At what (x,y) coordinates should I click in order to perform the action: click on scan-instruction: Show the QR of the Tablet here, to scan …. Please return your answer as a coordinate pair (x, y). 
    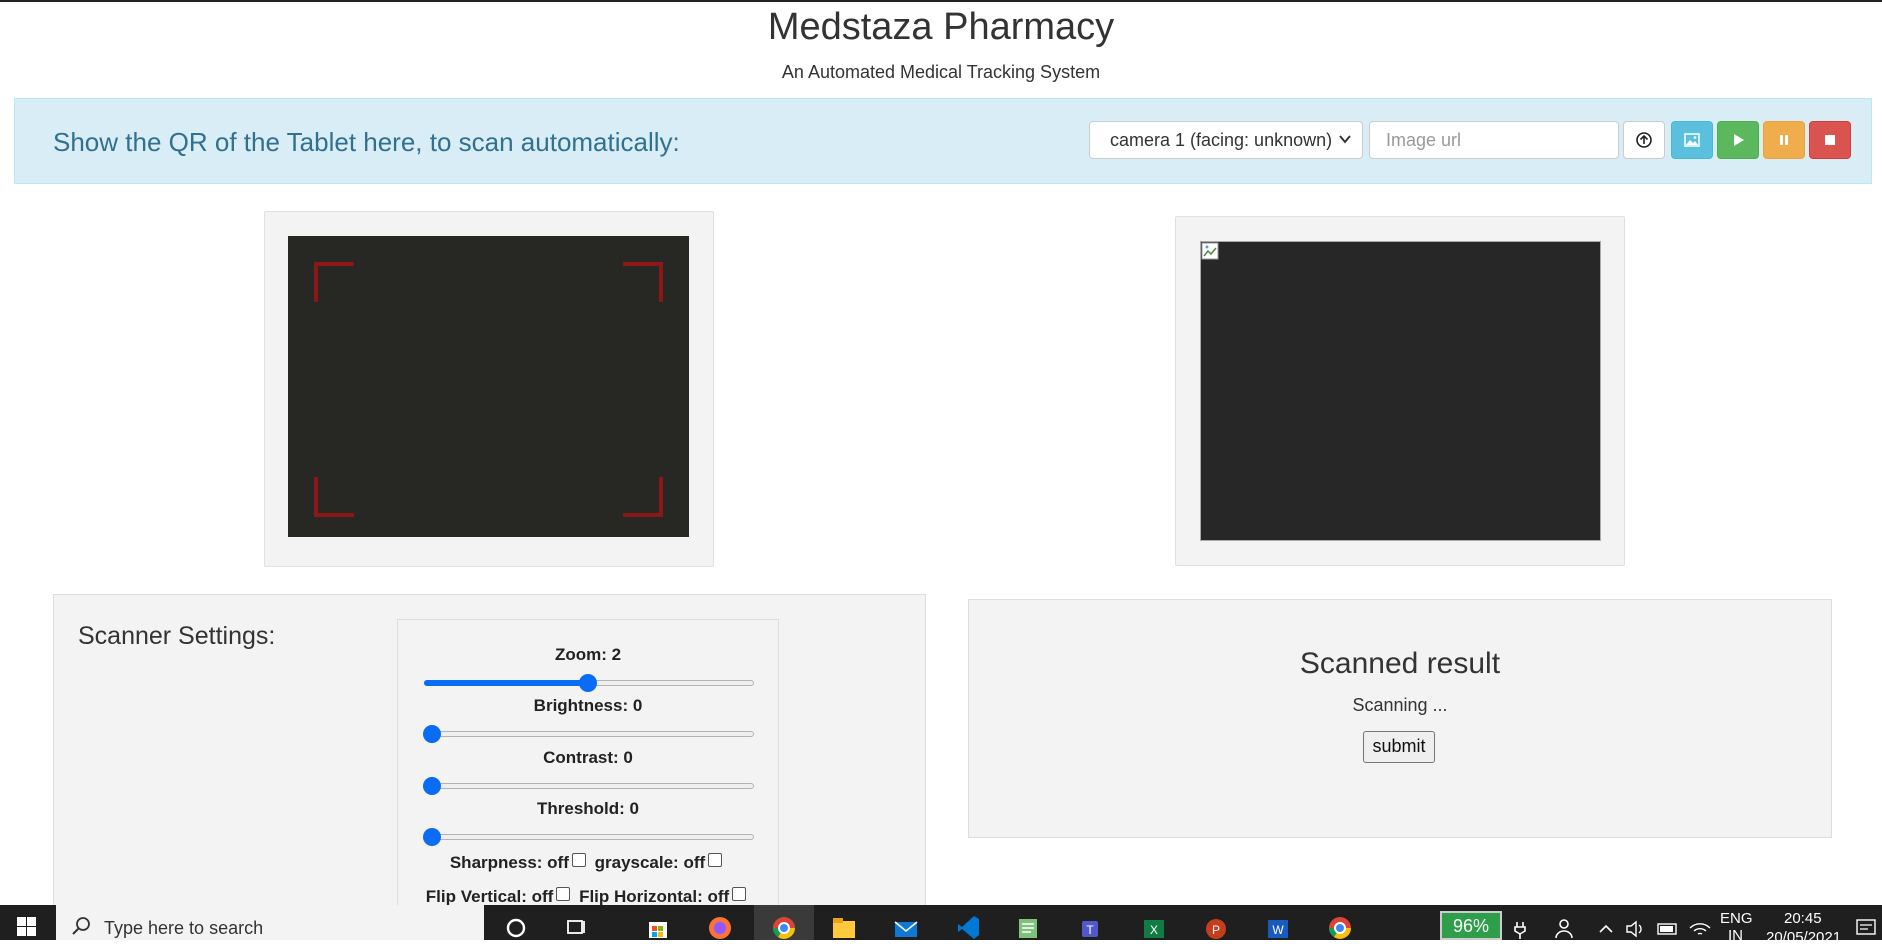
    Looking at the image, I should click on (366, 142).